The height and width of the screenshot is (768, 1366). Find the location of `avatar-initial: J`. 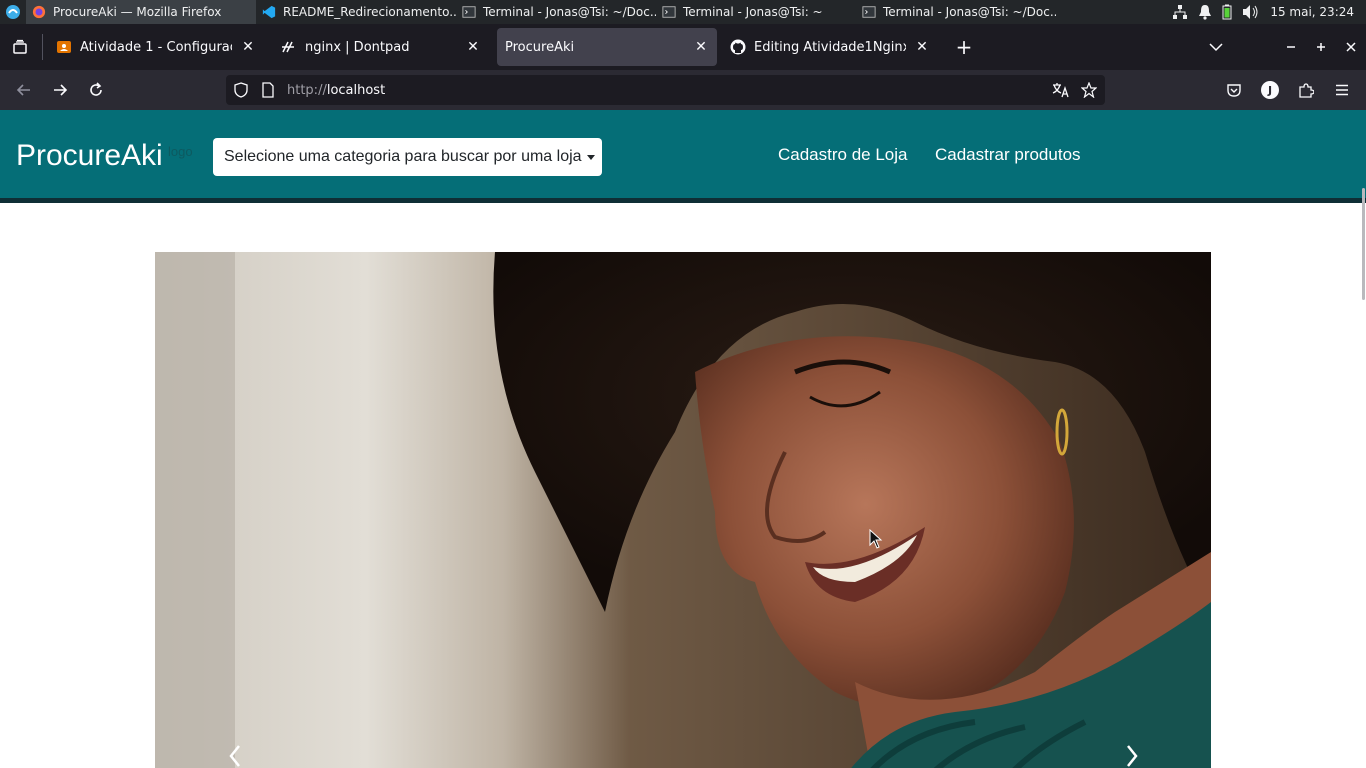

avatar-initial: J is located at coordinates (1270, 90).